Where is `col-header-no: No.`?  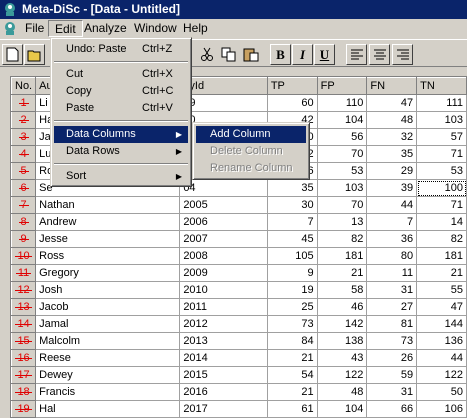
col-header-no: No. is located at coordinates (24, 86).